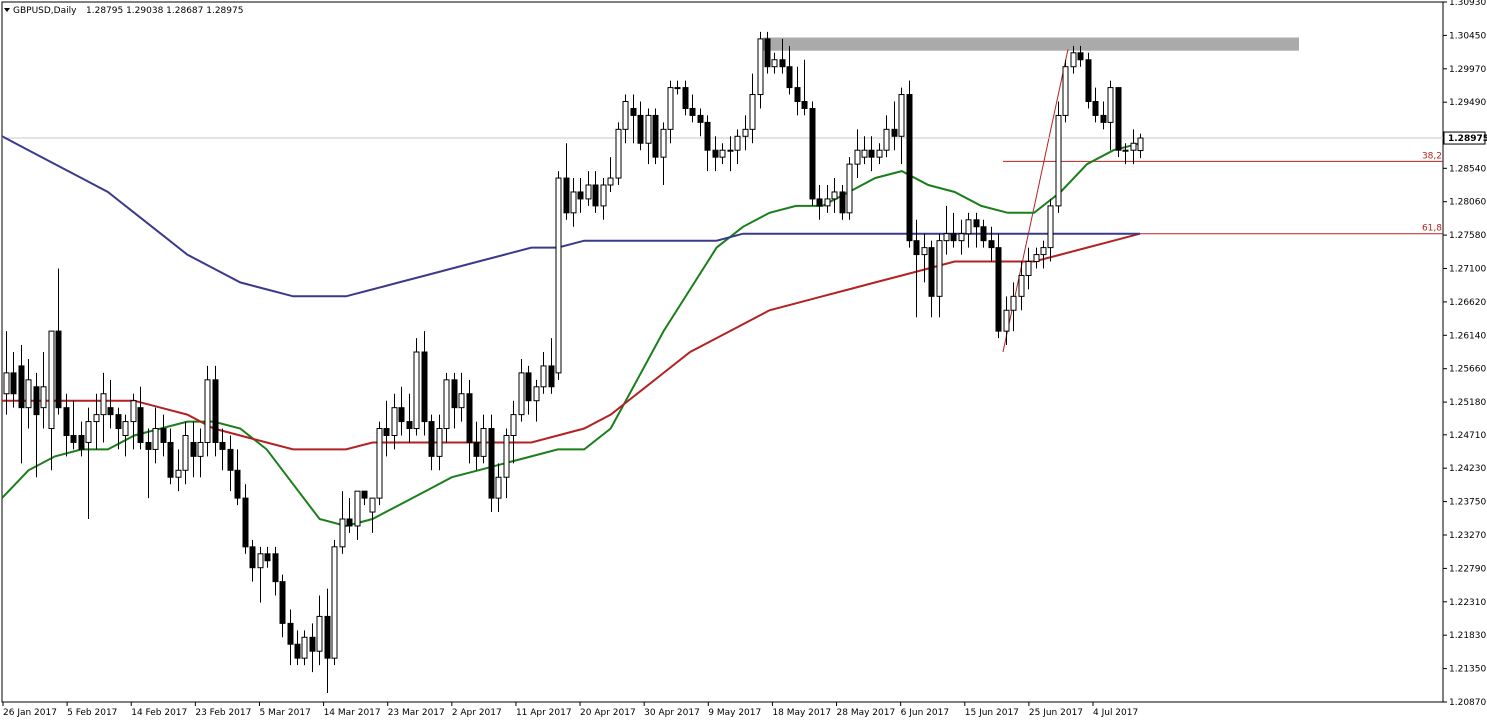  Describe the element at coordinates (164, 11) in the screenshot. I see `ohlc-label: 1.28795 1.29038 1.28687 1.28975` at that location.